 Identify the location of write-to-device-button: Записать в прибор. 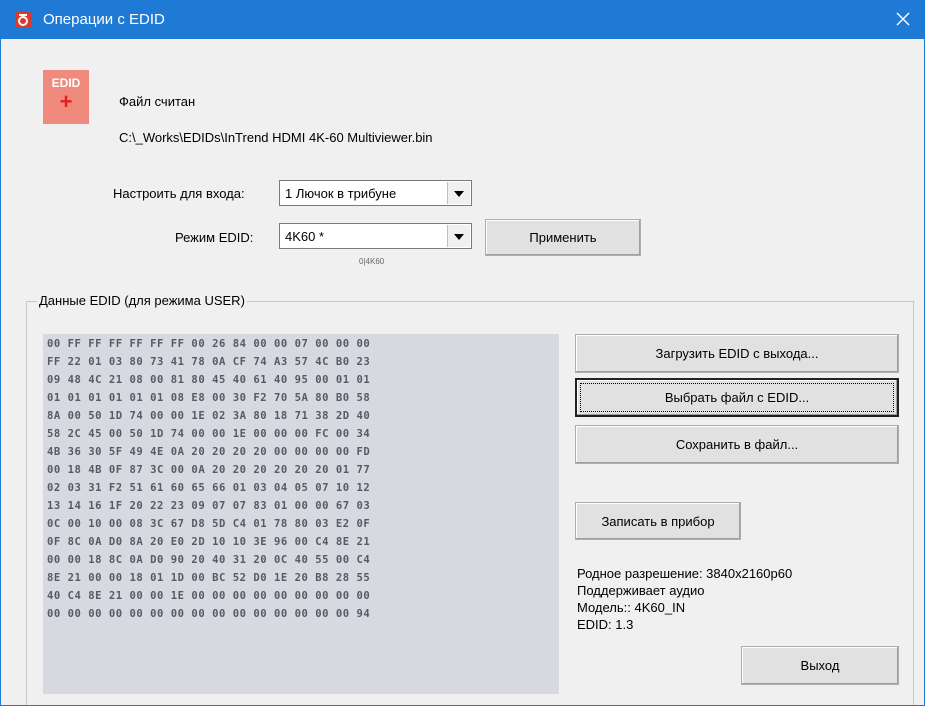
(658, 521).